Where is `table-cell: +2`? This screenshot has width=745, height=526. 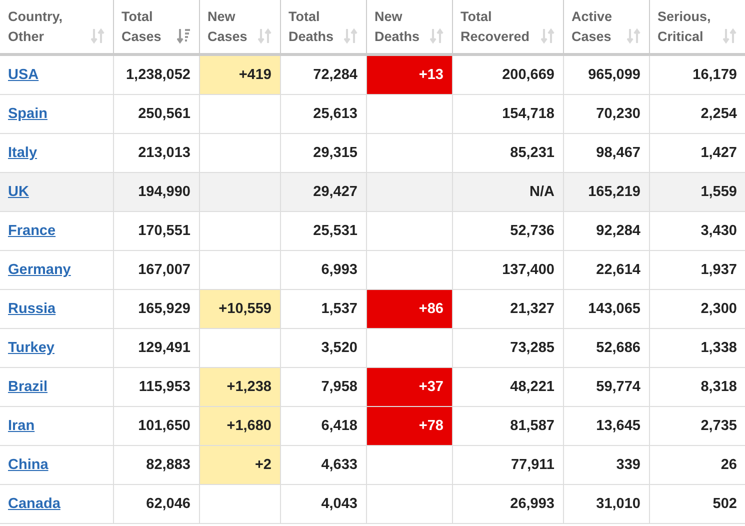 table-cell: +2 is located at coordinates (239, 465).